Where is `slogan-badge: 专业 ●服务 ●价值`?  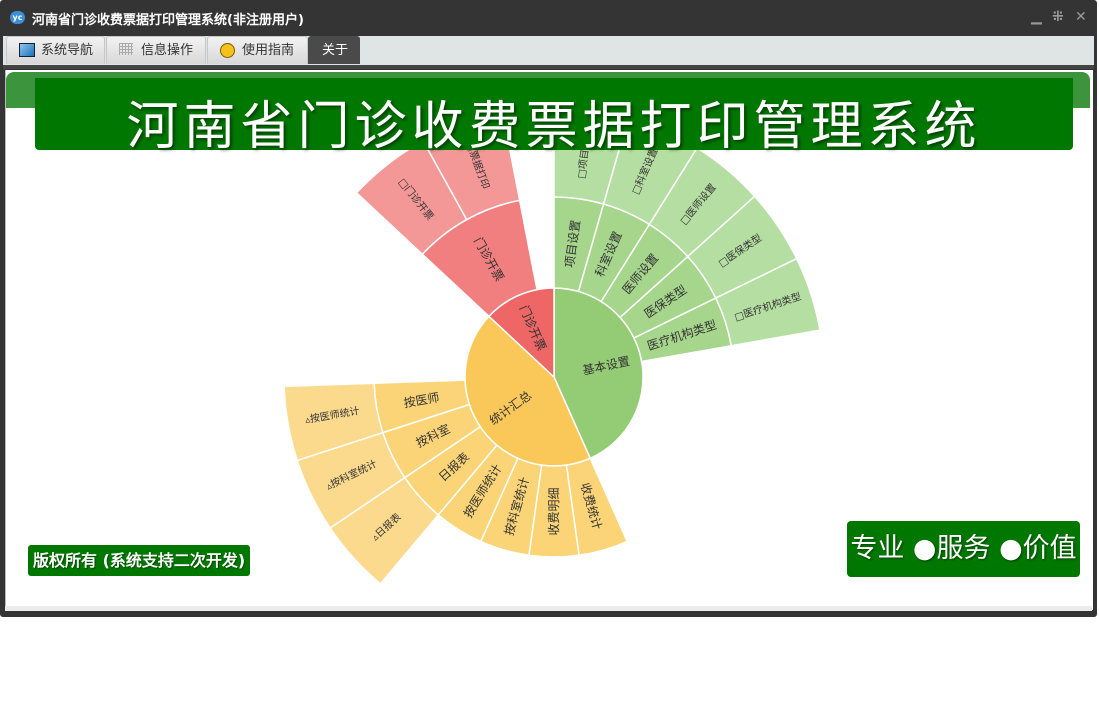
slogan-badge: 专业 ●服务 ●价值 is located at coordinates (963, 549).